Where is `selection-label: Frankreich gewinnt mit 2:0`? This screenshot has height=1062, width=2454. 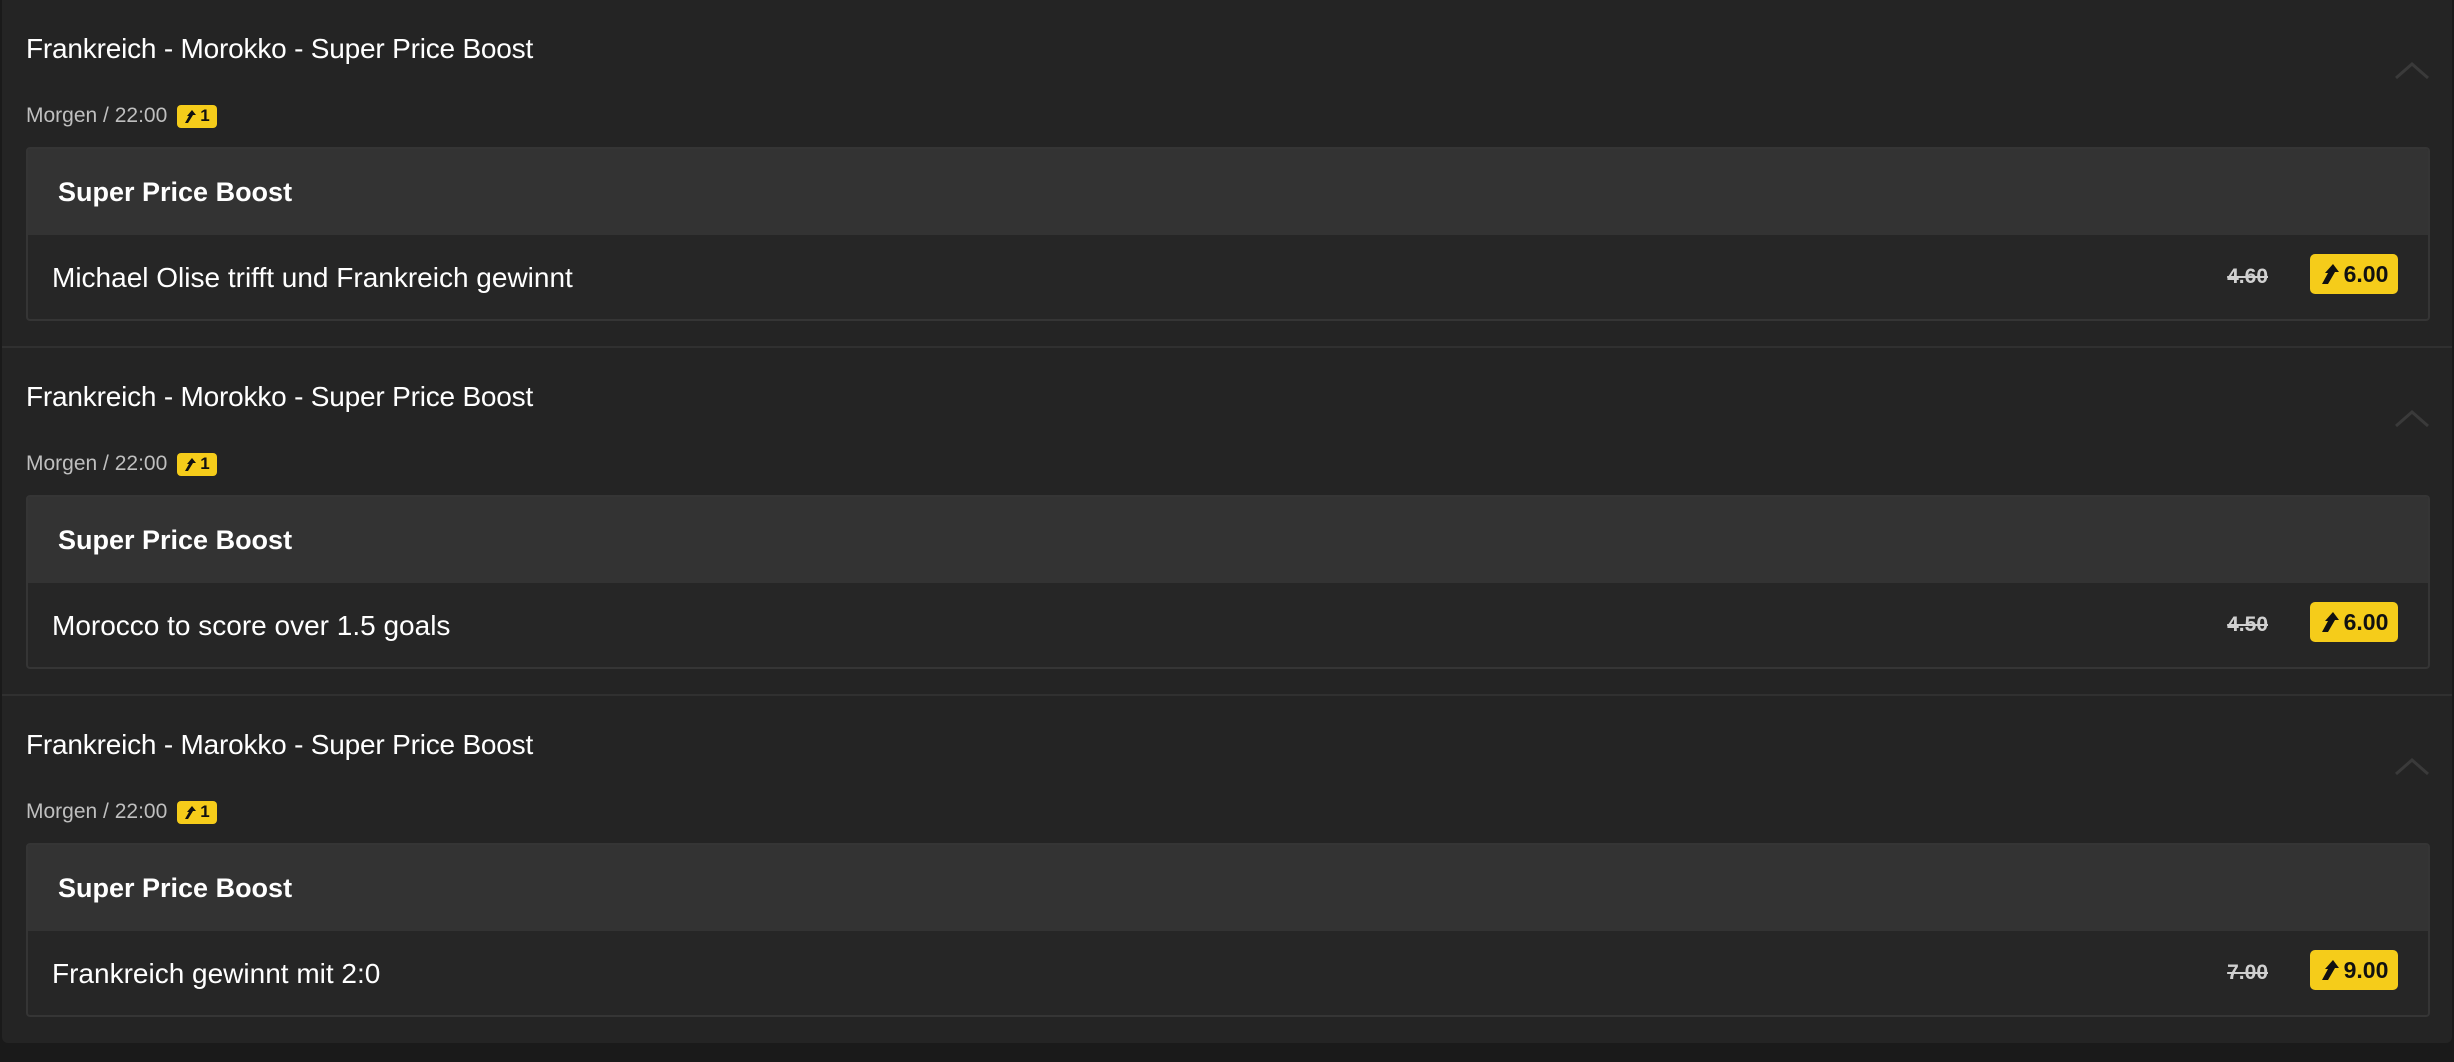
selection-label: Frankreich gewinnt mit 2:0 is located at coordinates (216, 973).